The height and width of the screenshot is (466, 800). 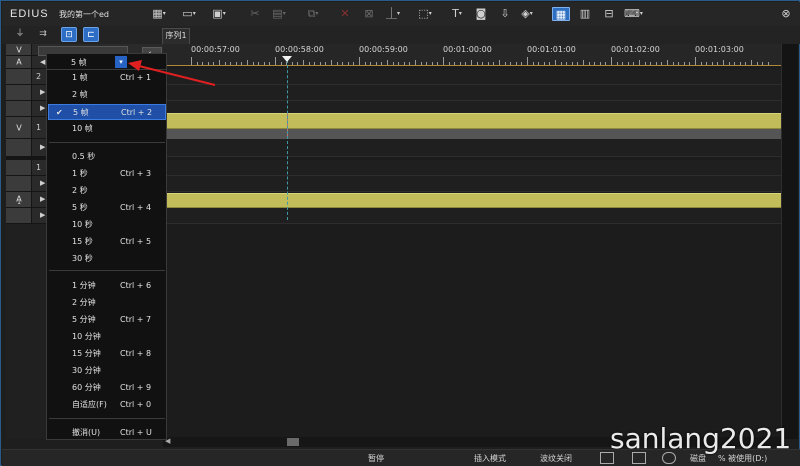 I want to click on menu-item-timescale: 30 秒, so click(x=107, y=259).